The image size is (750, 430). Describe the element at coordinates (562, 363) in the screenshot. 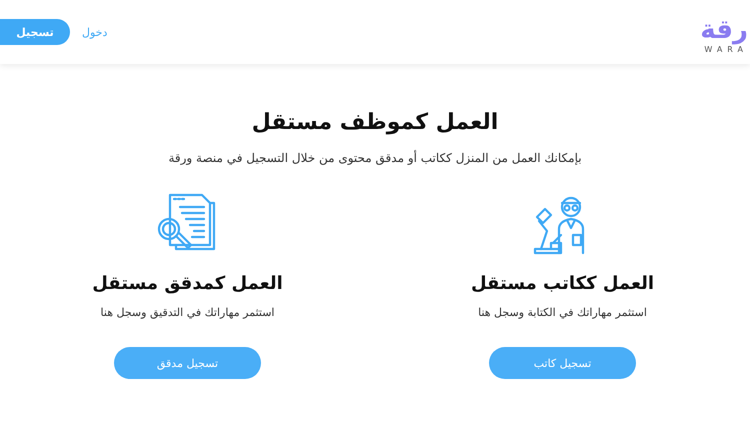

I see `writer-register-button: تسجيل كاتب` at that location.